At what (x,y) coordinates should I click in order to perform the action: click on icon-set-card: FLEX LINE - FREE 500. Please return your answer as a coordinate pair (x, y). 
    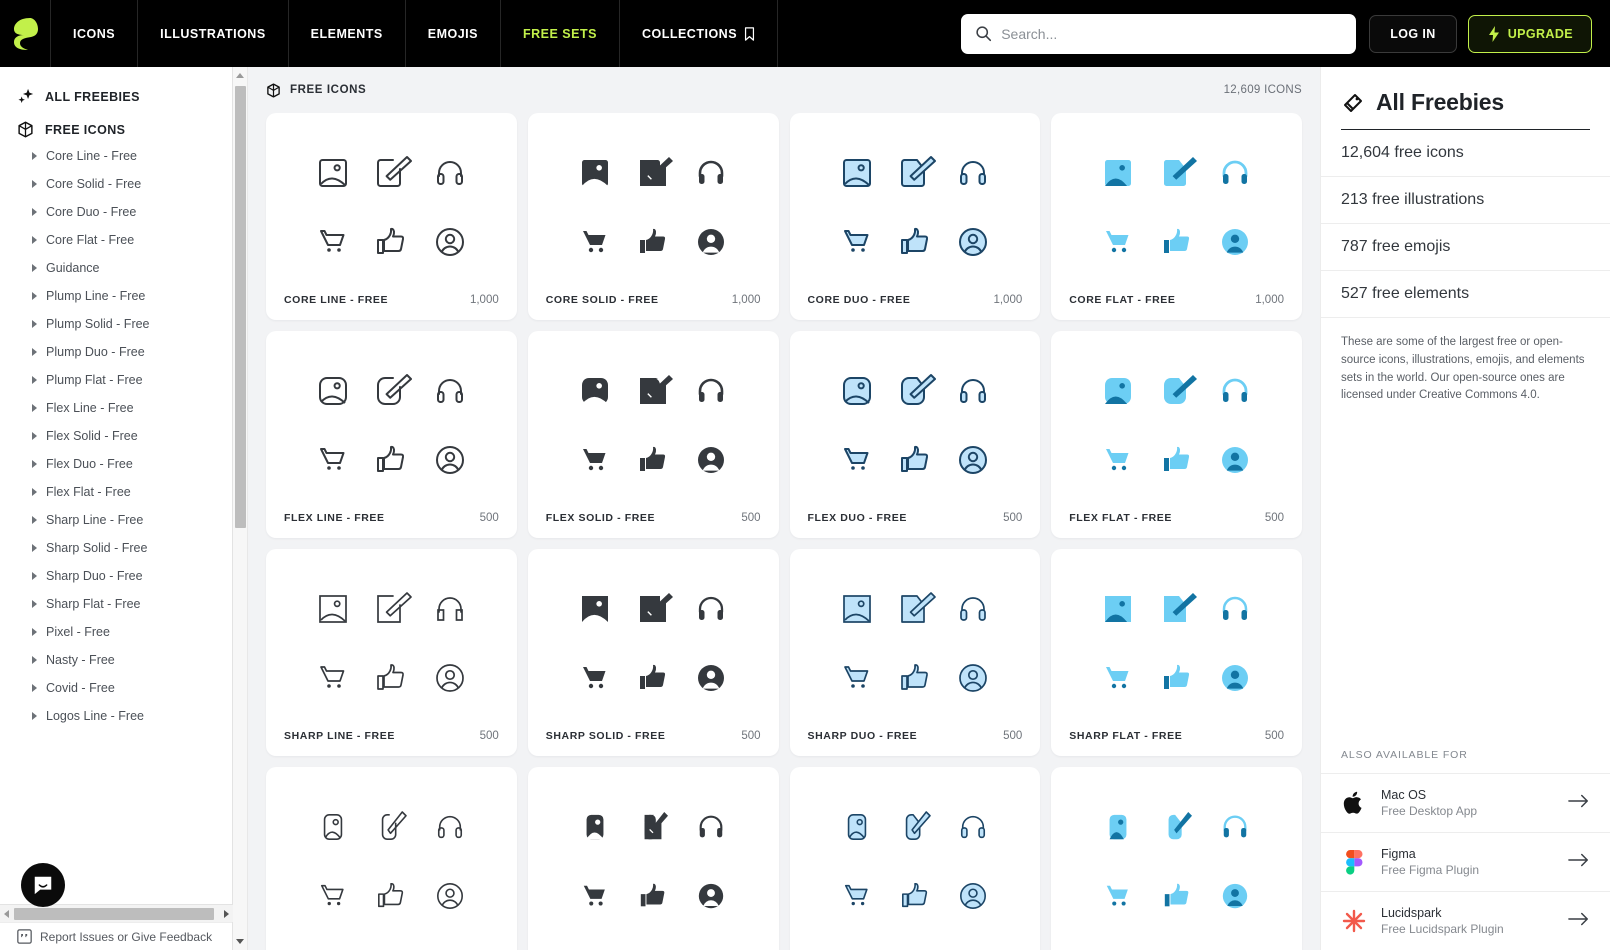
    Looking at the image, I should click on (391, 434).